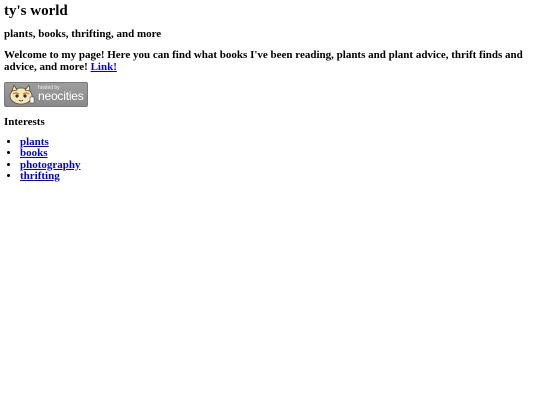  I want to click on page-subtitle: plants, books, thrifting, and more, so click(83, 34).